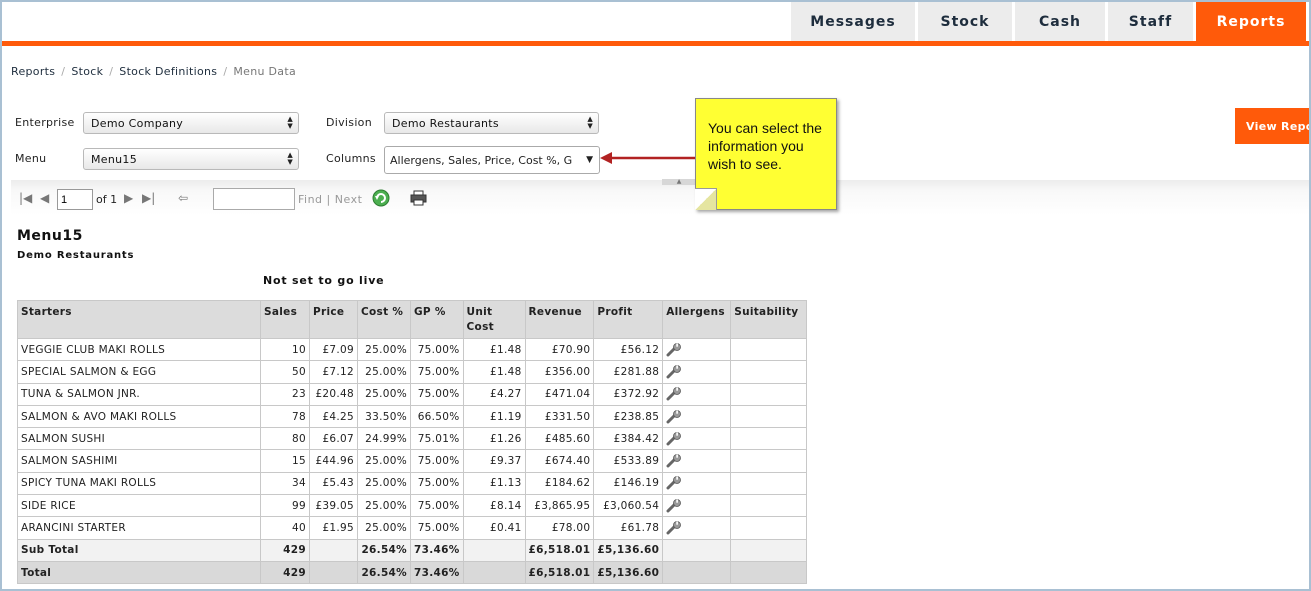 This screenshot has width=1311, height=591. What do you see at coordinates (494, 572) in the screenshot?
I see `total-unit` at bounding box center [494, 572].